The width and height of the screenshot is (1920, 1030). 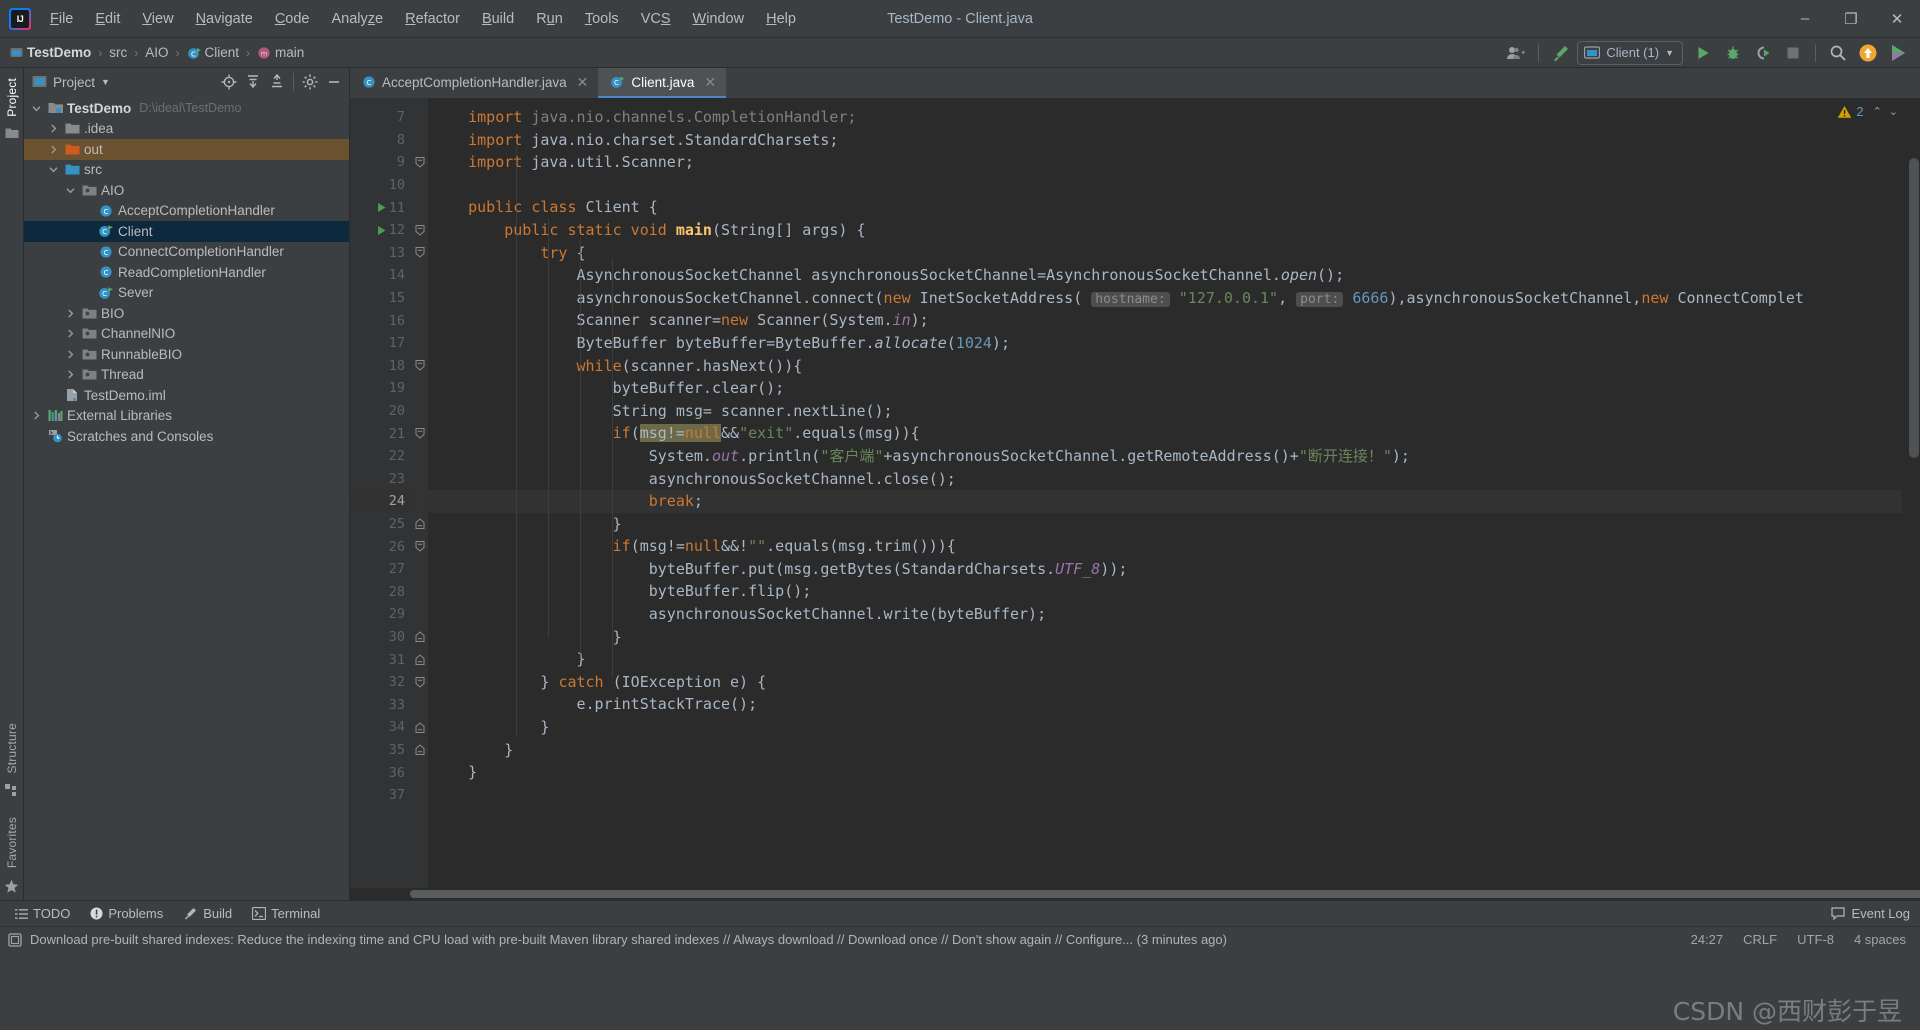 What do you see at coordinates (107, 19) in the screenshot?
I see `menu-edit: Edit` at bounding box center [107, 19].